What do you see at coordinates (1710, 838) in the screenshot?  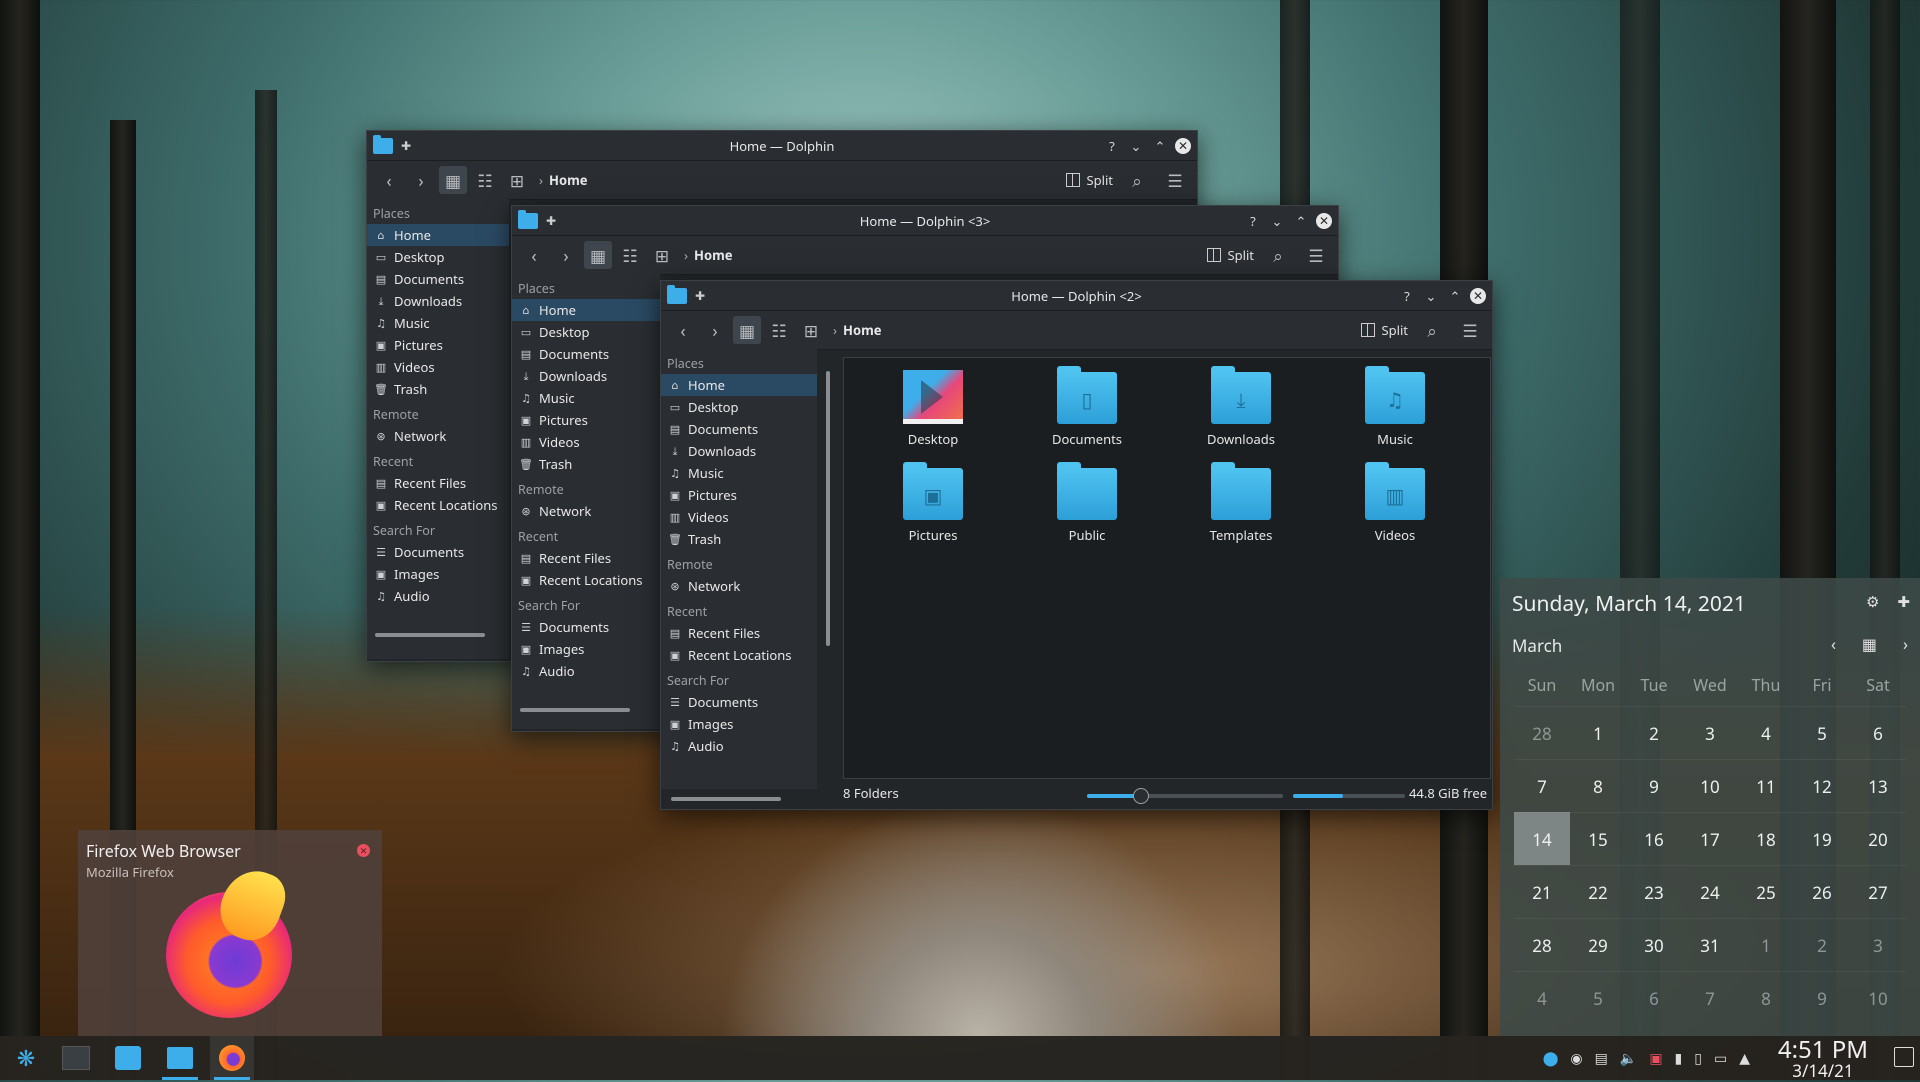 I see `calendar-day: 17` at bounding box center [1710, 838].